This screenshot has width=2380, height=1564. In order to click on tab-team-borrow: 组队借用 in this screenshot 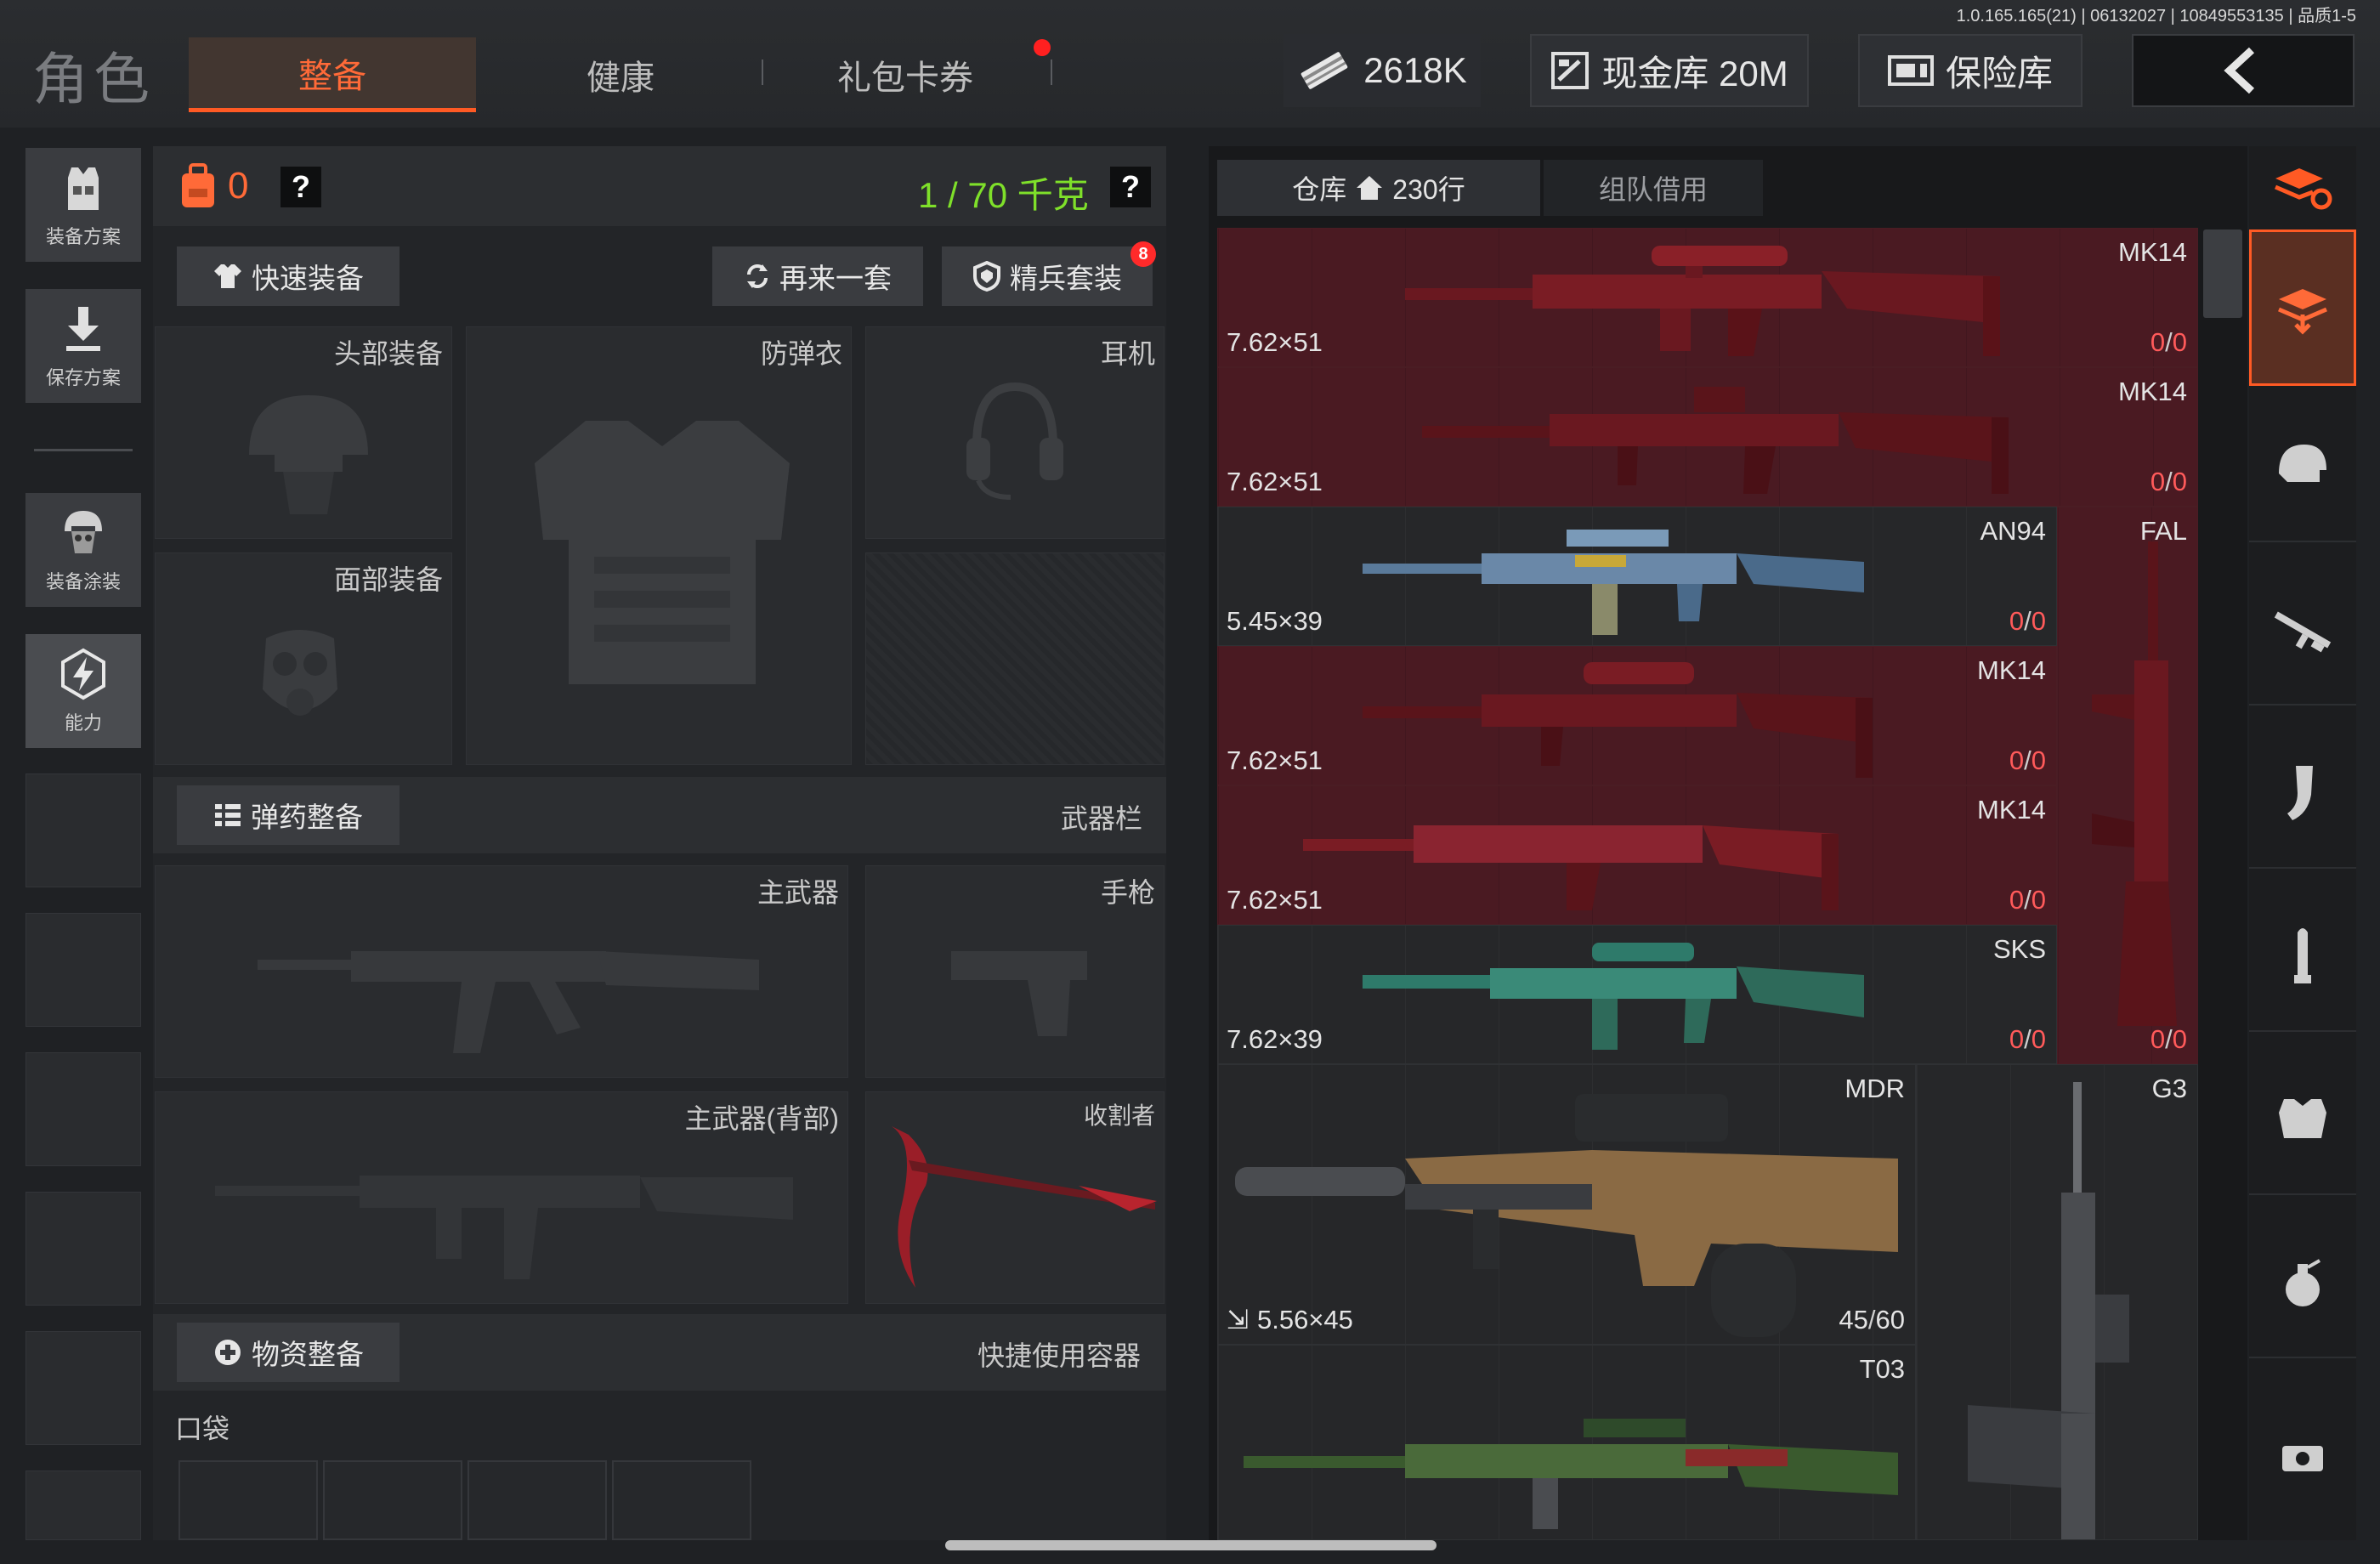, I will do `click(1653, 188)`.